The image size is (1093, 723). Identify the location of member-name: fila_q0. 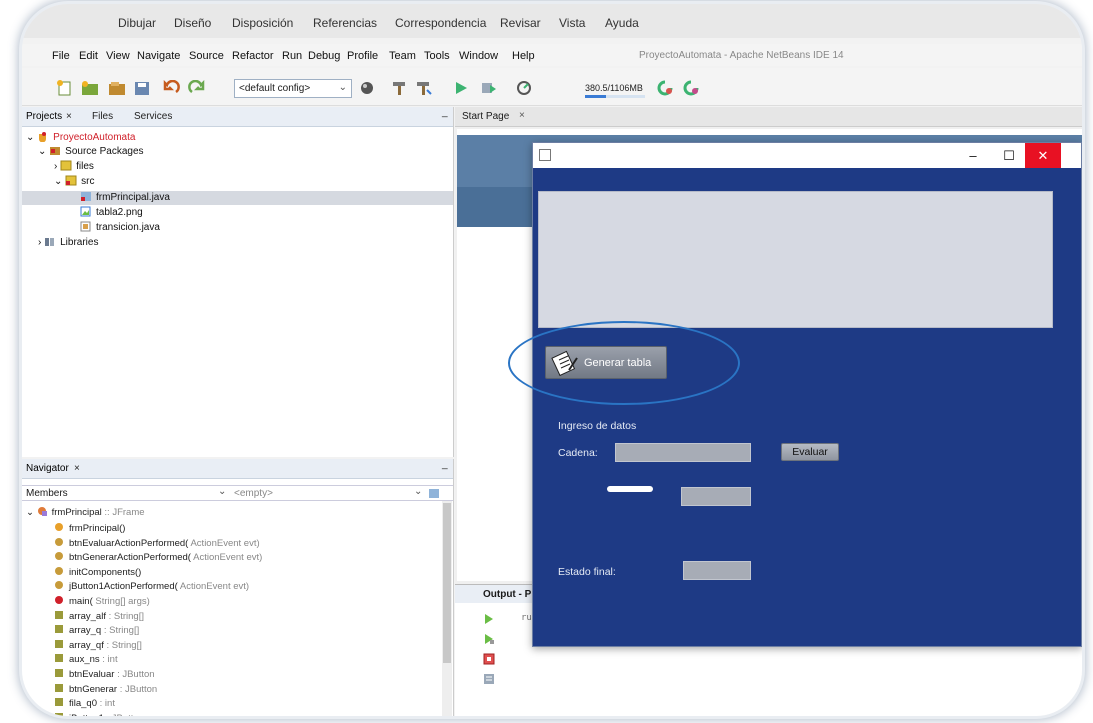
(83, 704).